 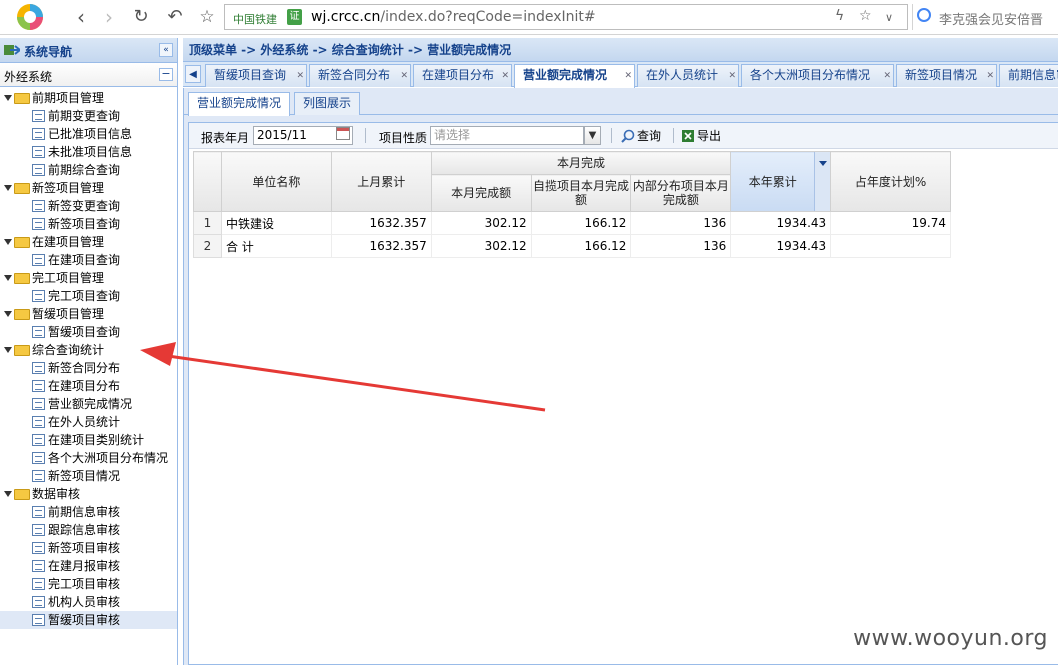 I want to click on tree-item: 已批准项目信息, so click(x=88, y=134).